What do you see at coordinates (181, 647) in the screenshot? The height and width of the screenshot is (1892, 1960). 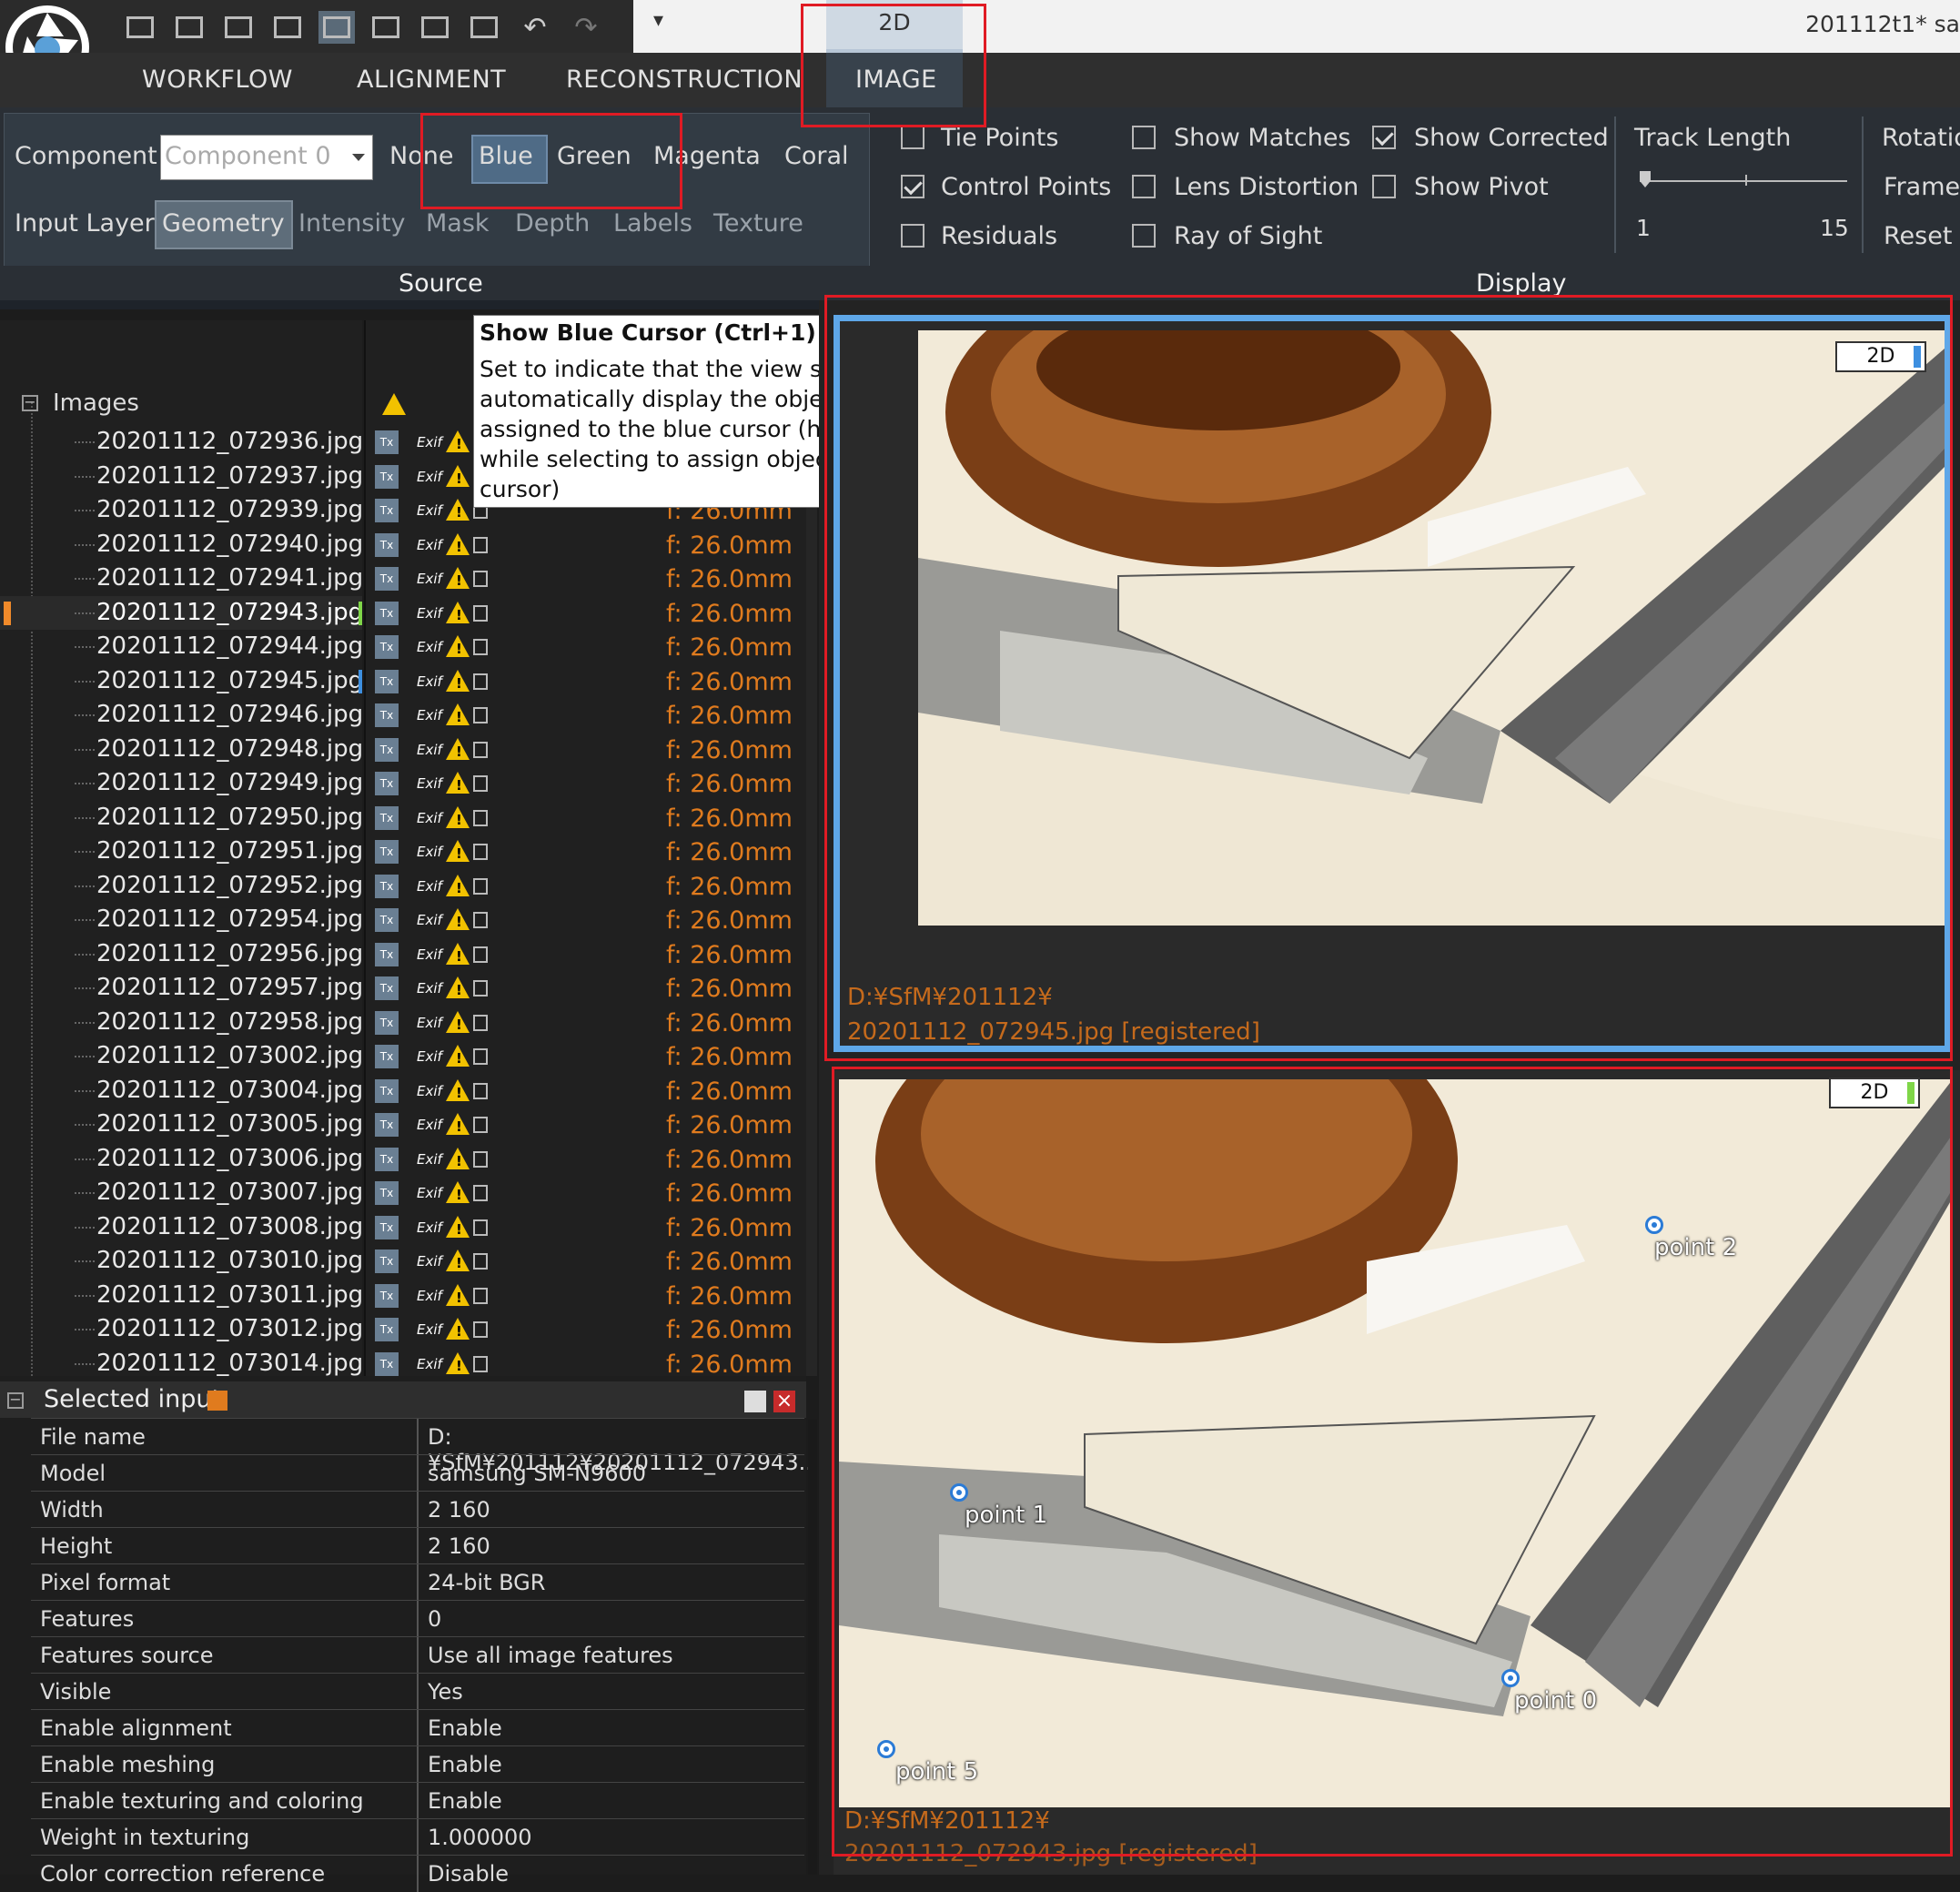 I see `tree-item-image: 20201112_072944.jpg` at bounding box center [181, 647].